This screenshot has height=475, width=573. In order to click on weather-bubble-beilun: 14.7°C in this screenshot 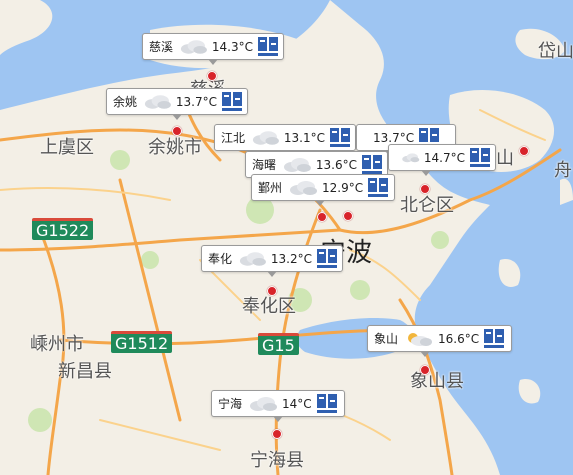, I will do `click(442, 157)`.